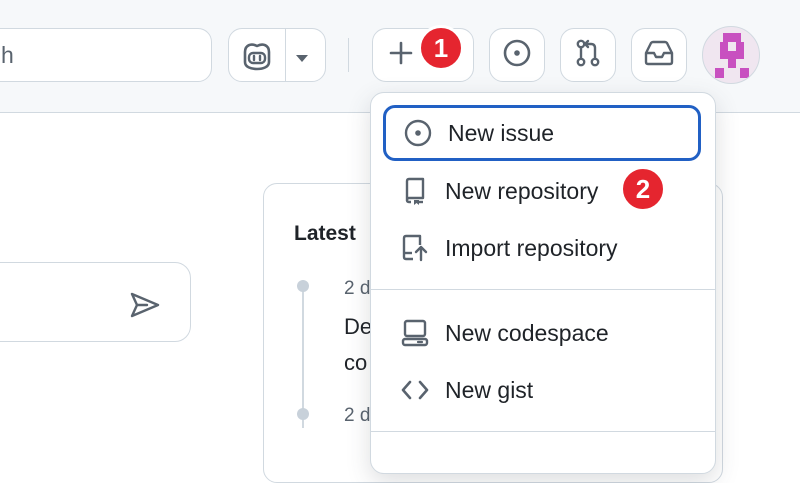 This screenshot has width=800, height=483. What do you see at coordinates (95, 302) in the screenshot?
I see `chat-composer` at bounding box center [95, 302].